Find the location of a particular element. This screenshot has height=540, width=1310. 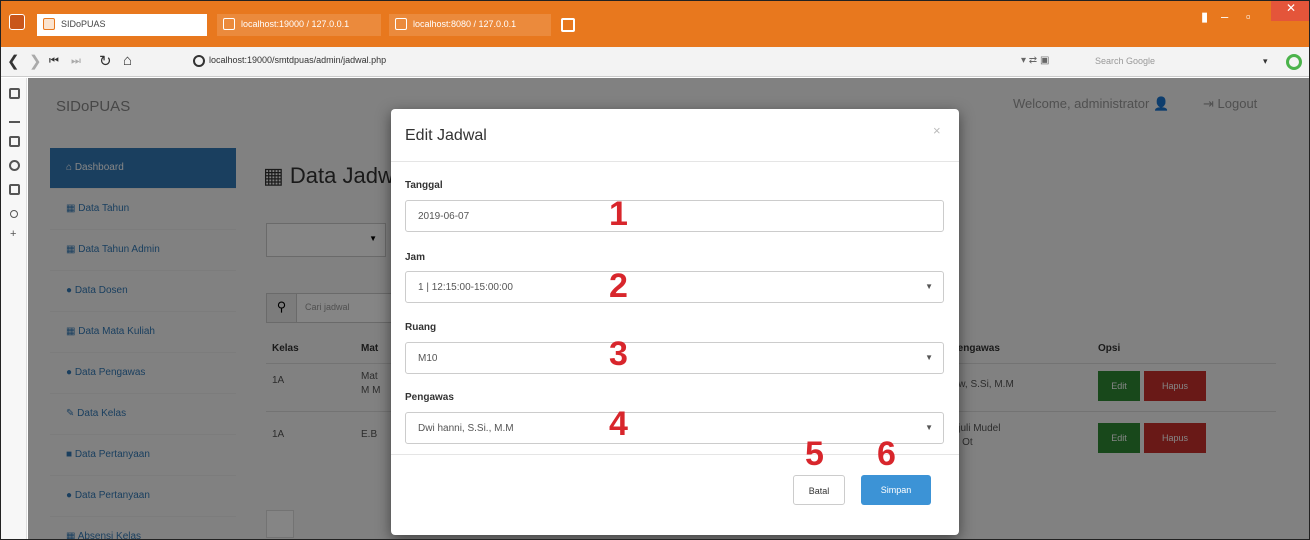

bookmark-icon is located at coordinates (14, 93).